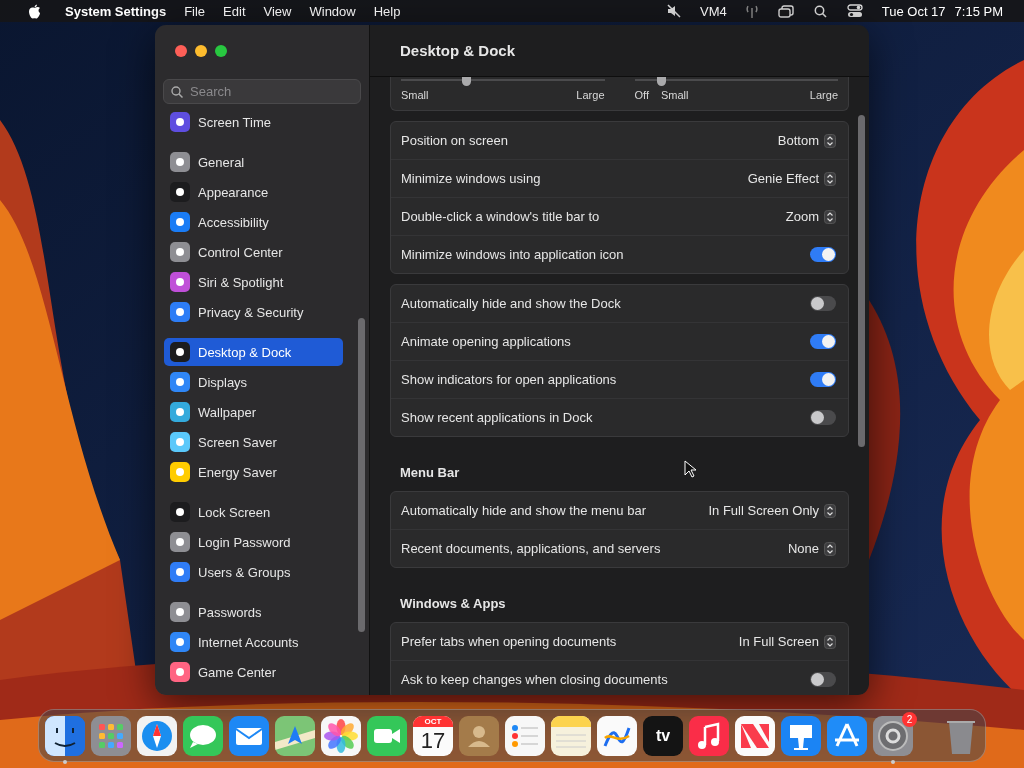  Describe the element at coordinates (471, 178) in the screenshot. I see `setting-label: Minimize windows using` at that location.